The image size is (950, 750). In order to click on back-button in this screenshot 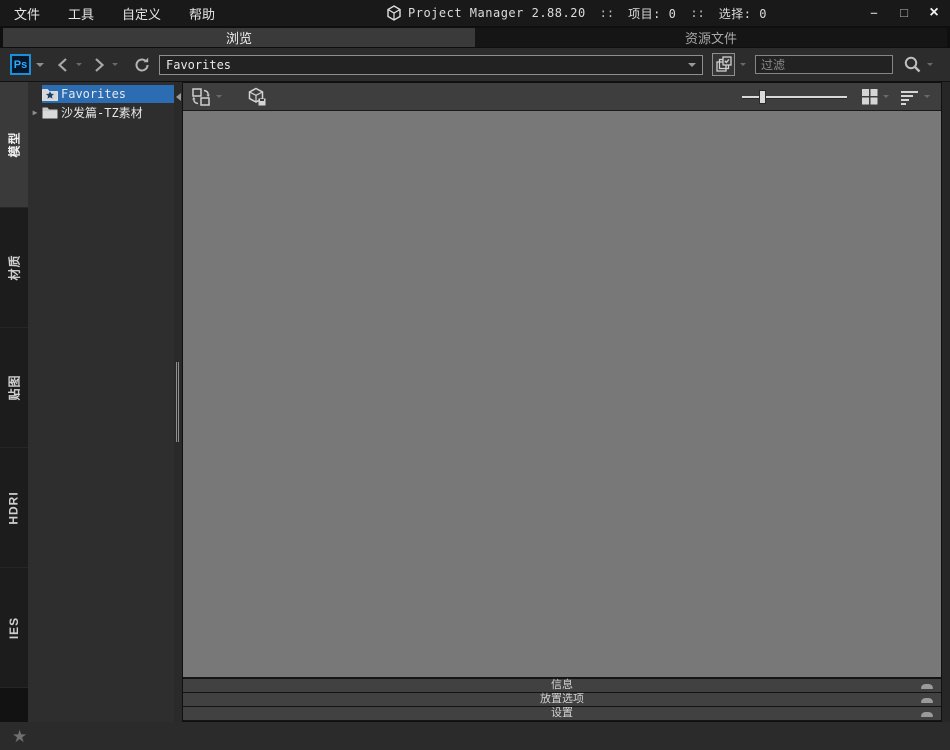, I will do `click(63, 65)`.